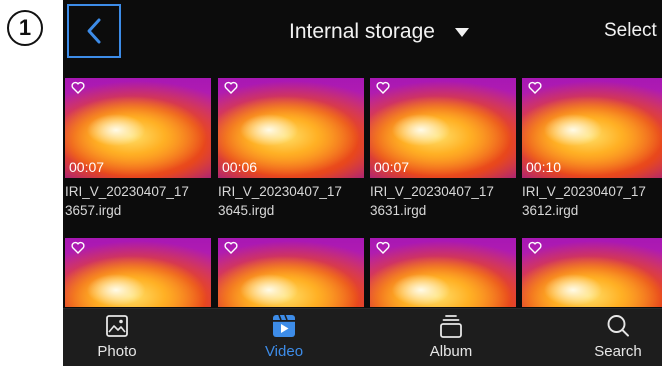  Describe the element at coordinates (592, 201) in the screenshot. I see `file-name: IRI_V_20230407_17 3612.irgd` at that location.